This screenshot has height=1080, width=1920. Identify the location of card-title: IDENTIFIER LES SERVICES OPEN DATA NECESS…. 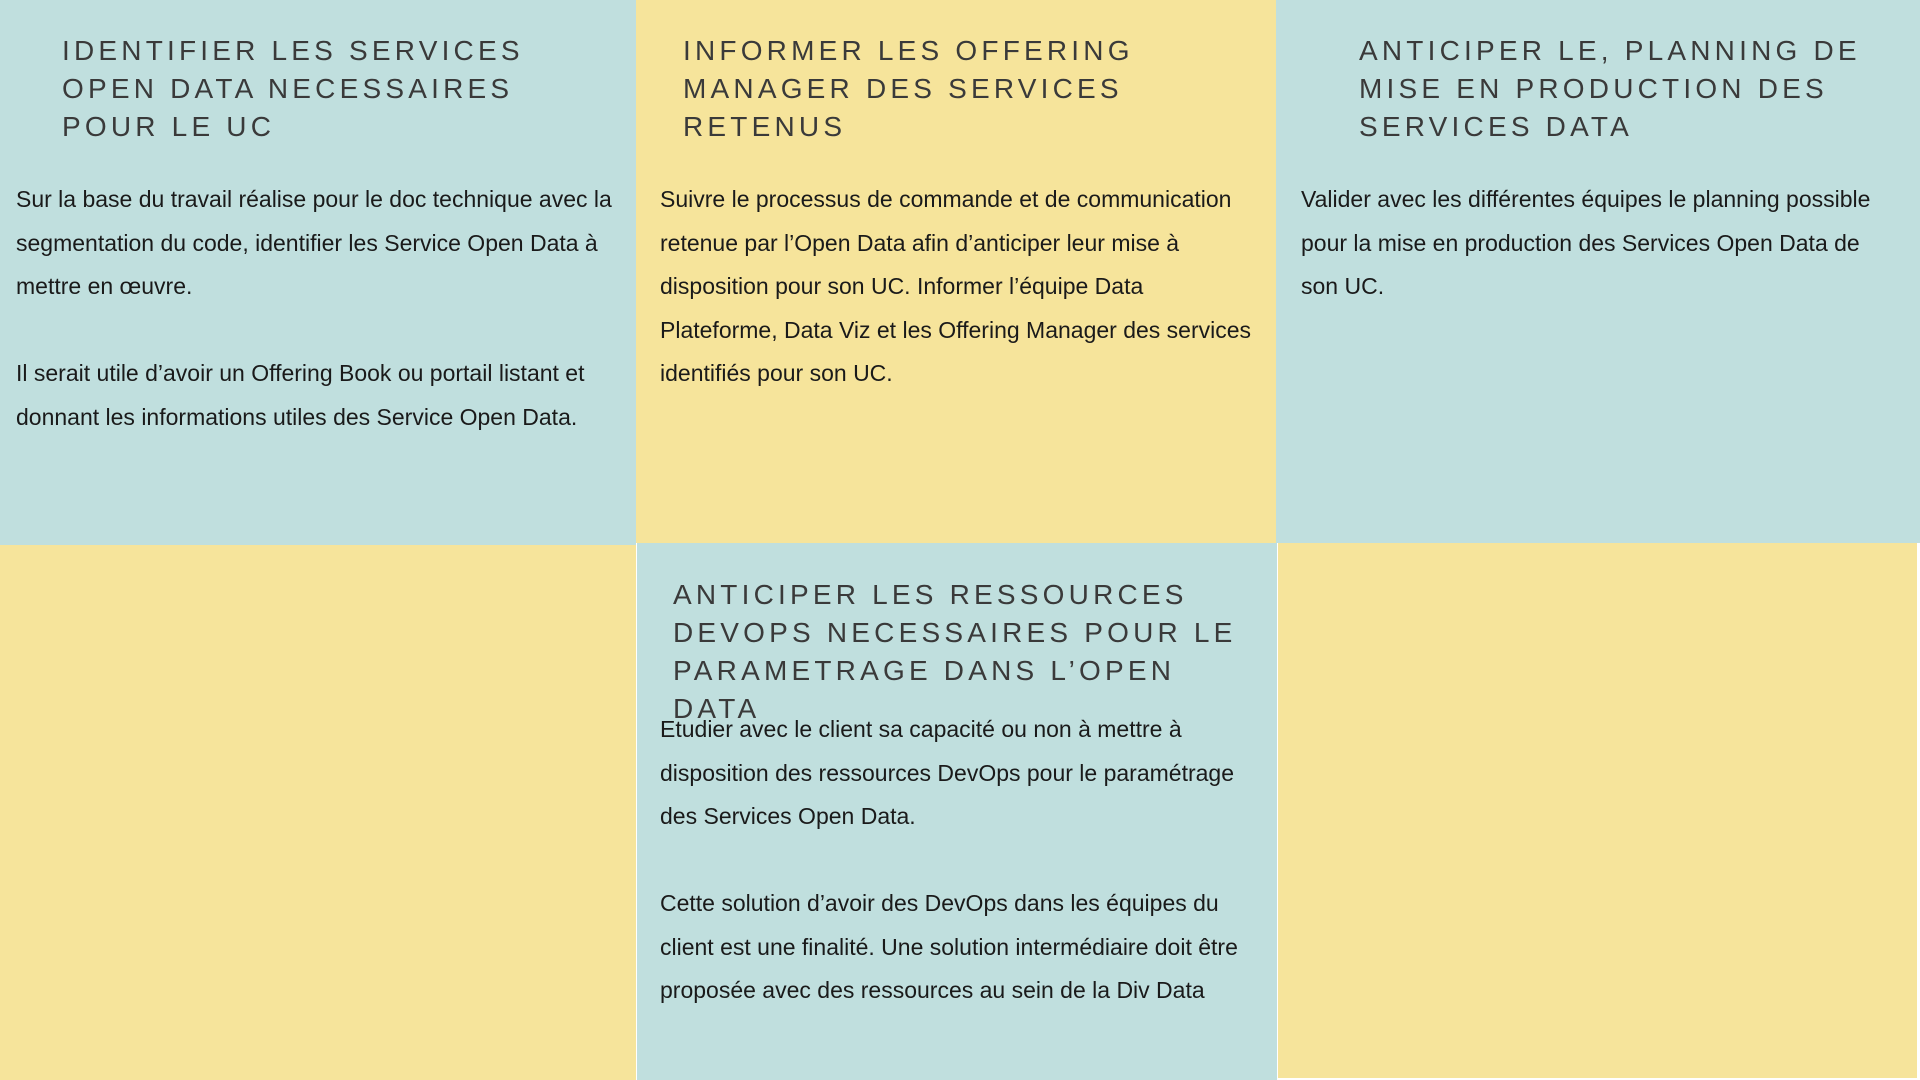
(293, 88).